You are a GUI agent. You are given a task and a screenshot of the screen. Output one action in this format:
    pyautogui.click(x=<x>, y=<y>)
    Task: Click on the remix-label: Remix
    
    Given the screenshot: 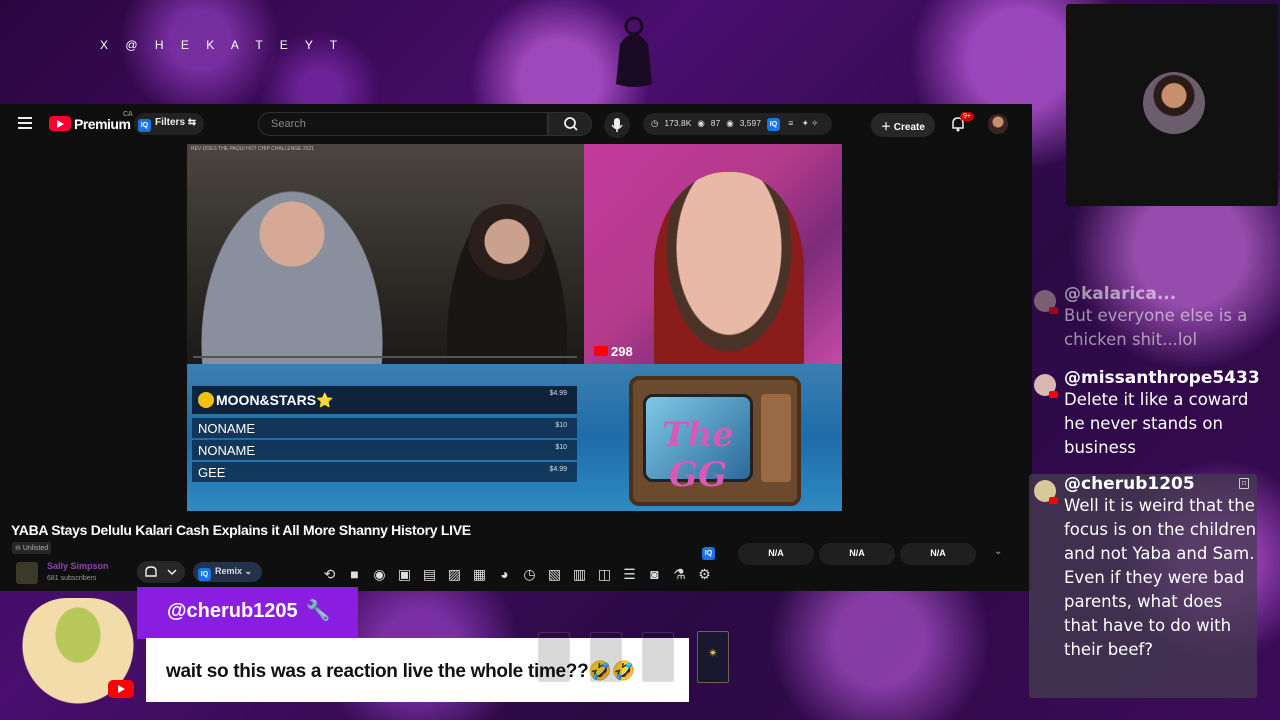 What is the action you would take?
    pyautogui.click(x=229, y=571)
    